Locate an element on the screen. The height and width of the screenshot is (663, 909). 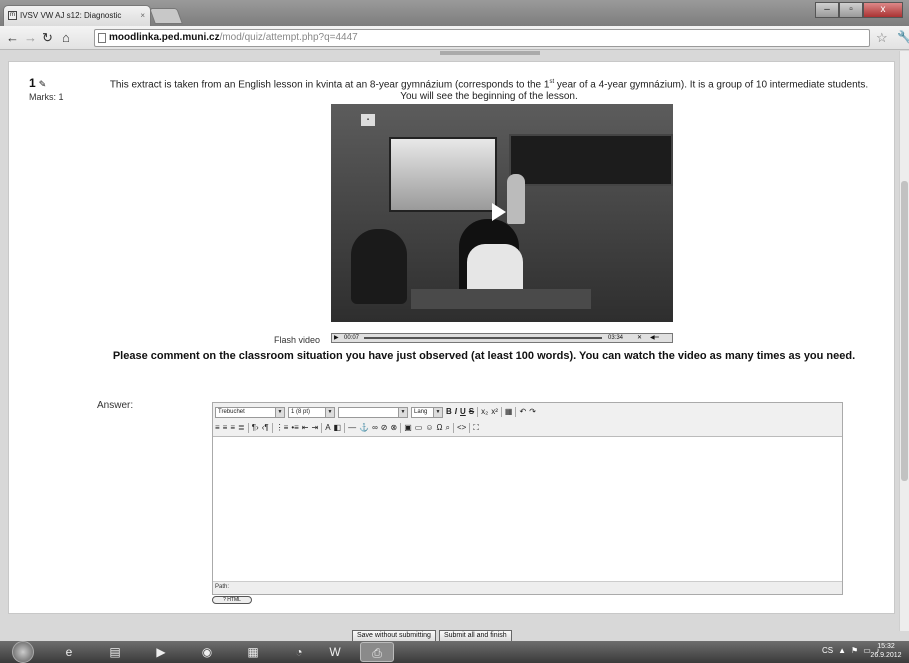
tray-arrow-icon: ▲ is located at coordinates (842, 650).